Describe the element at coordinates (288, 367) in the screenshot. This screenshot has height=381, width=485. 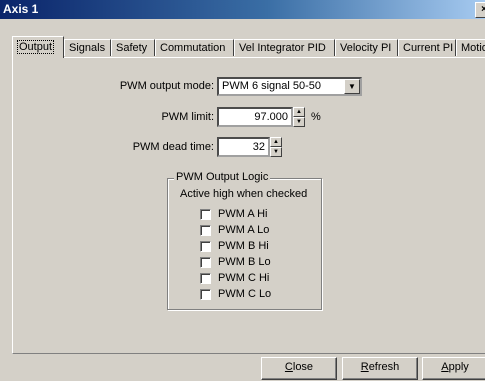
I see `close-accel: C` at that location.